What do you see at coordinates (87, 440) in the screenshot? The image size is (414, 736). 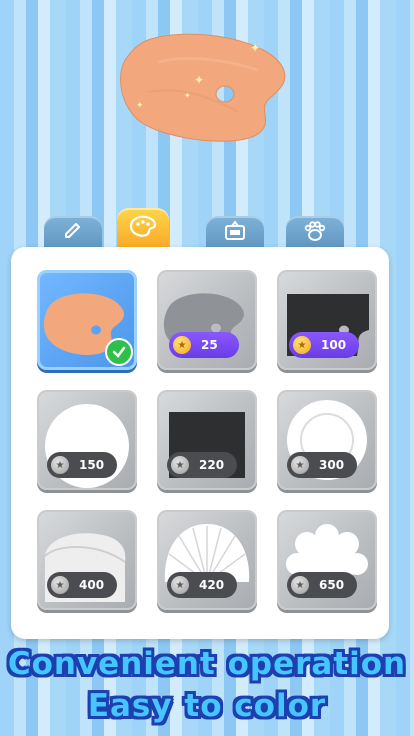 I see `item-card-white-round-plate: ★ 150` at bounding box center [87, 440].